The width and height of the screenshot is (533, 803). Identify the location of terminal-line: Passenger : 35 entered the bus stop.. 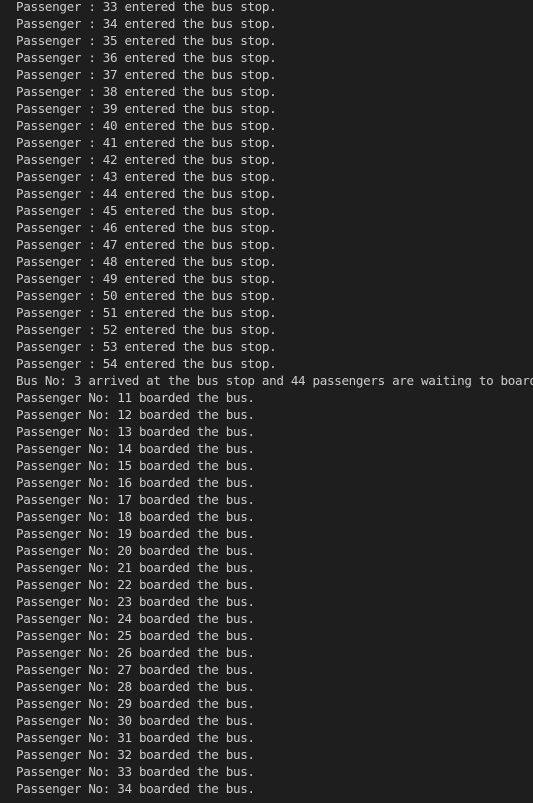
(146, 40).